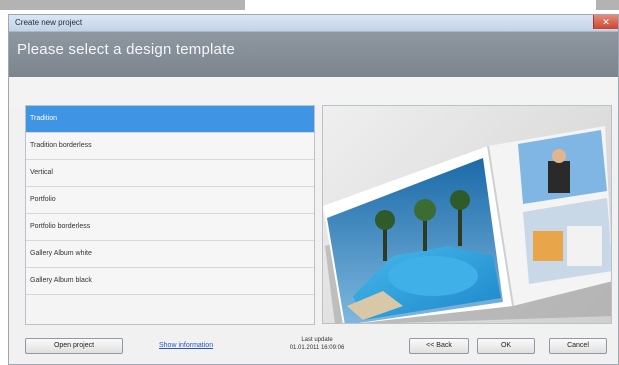 This screenshot has height=365, width=619. I want to click on back-button: << Back, so click(439, 346).